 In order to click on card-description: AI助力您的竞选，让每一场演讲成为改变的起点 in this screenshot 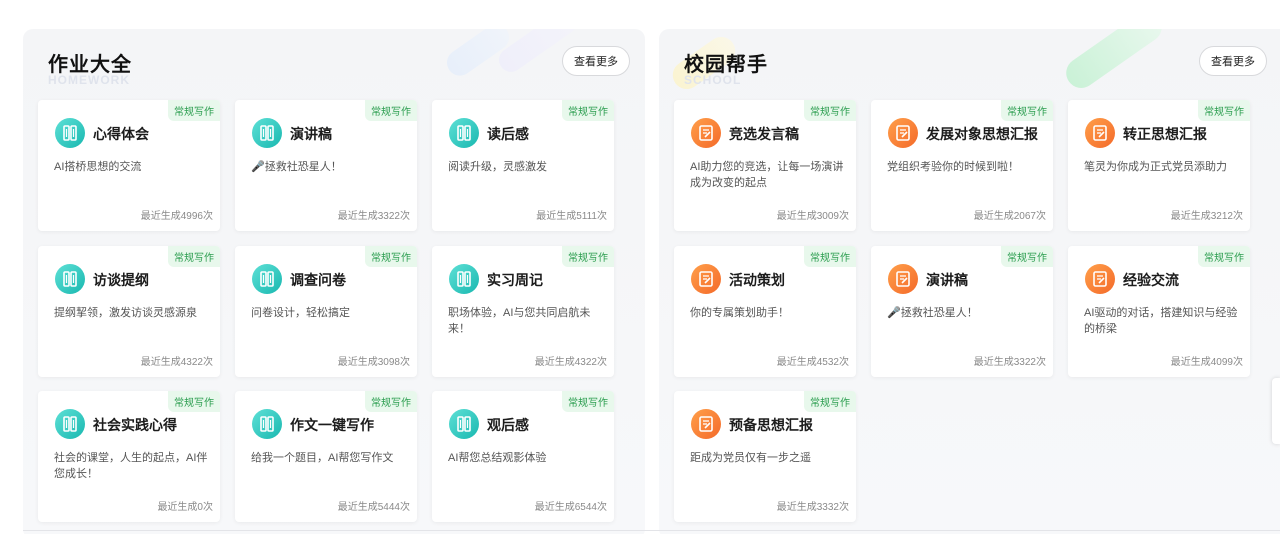, I will do `click(767, 175)`.